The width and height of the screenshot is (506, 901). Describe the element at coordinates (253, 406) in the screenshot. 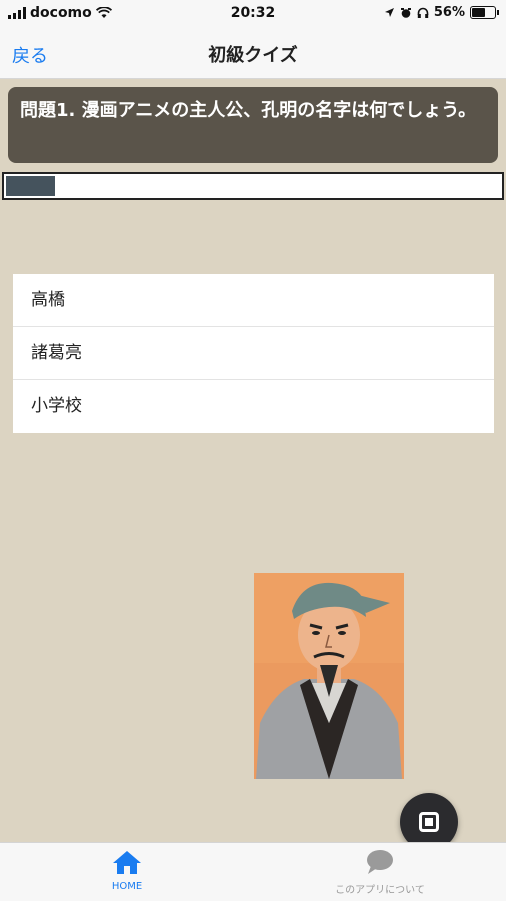

I see `answer-option: 小学校` at that location.